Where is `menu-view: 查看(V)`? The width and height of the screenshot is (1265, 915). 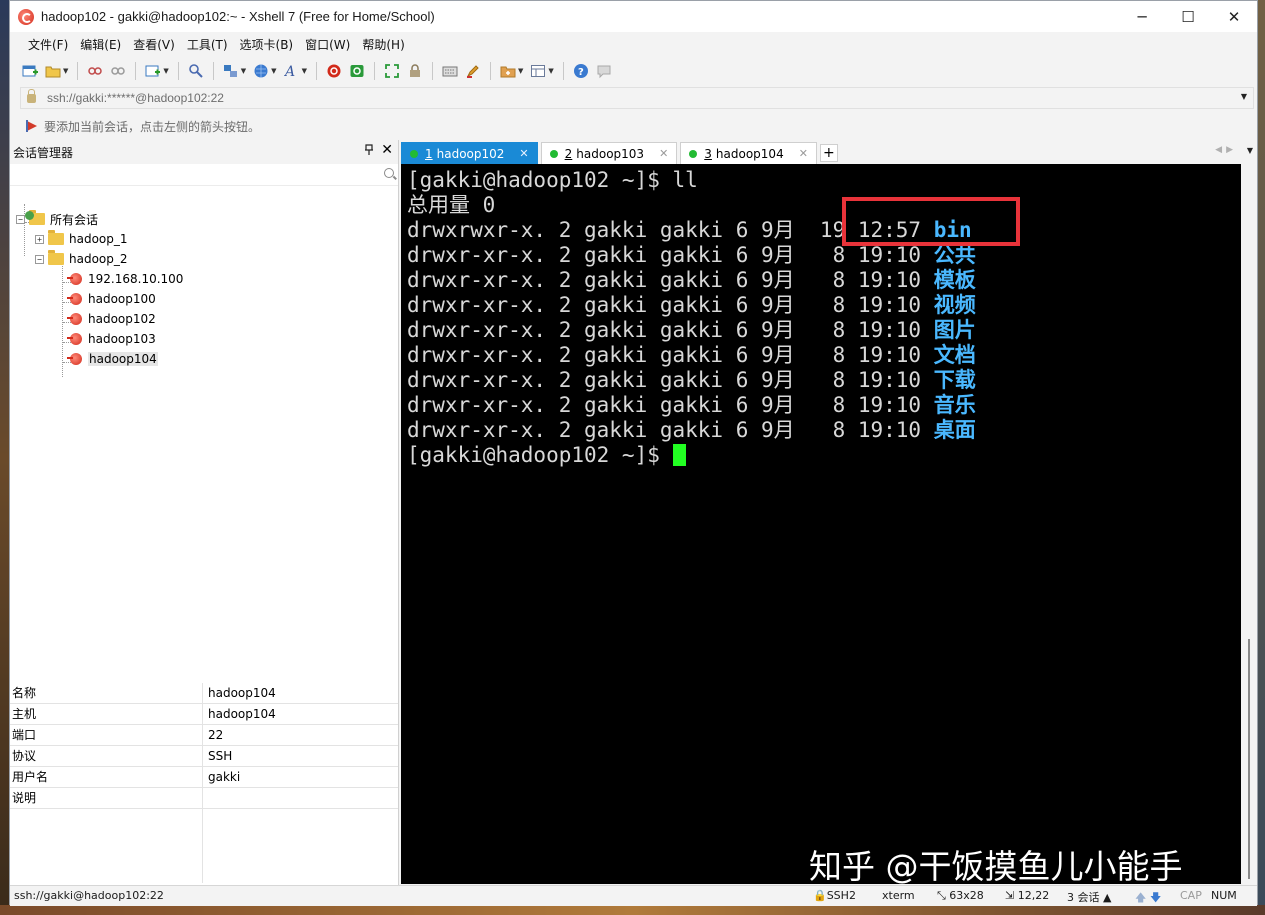
menu-view: 查看(V) is located at coordinates (154, 44).